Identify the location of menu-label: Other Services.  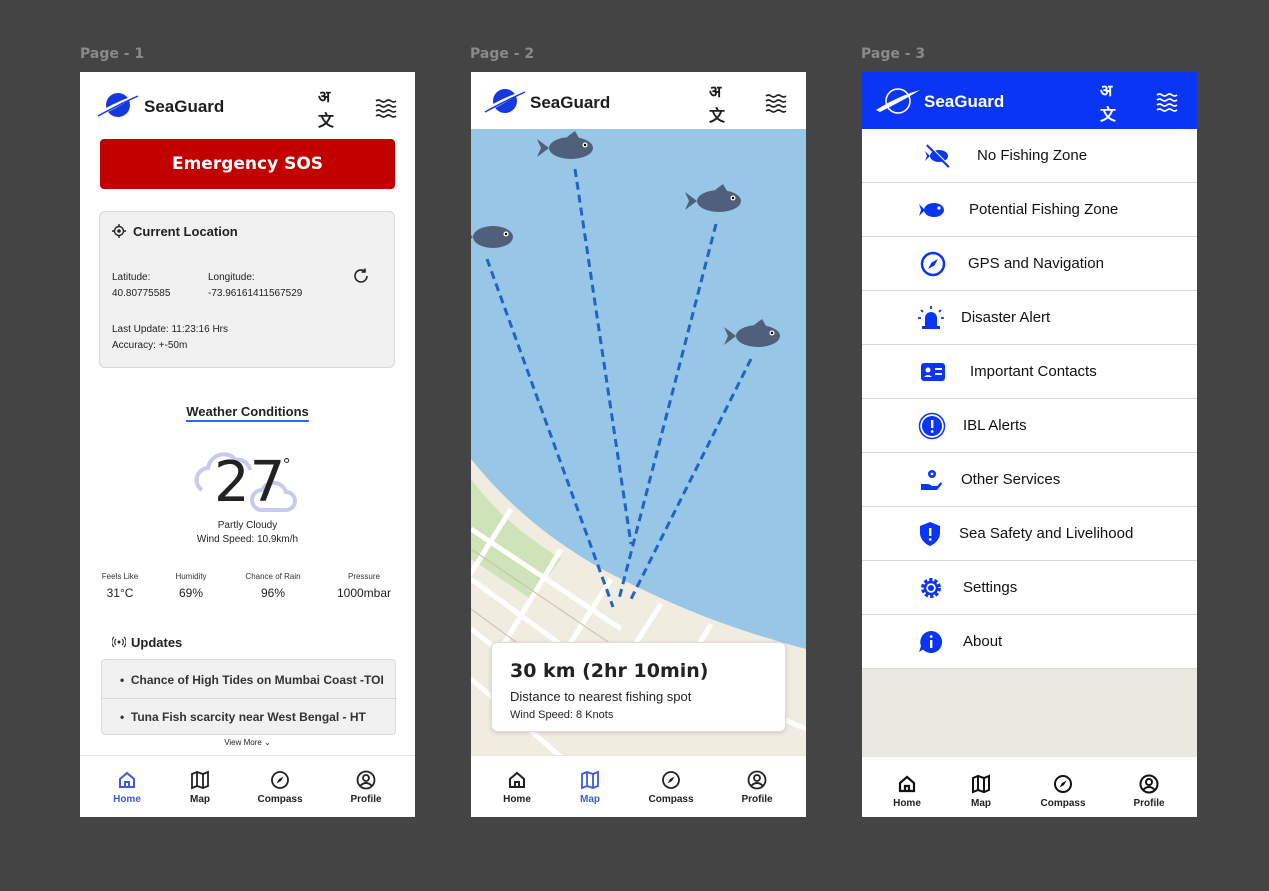
(1011, 479).